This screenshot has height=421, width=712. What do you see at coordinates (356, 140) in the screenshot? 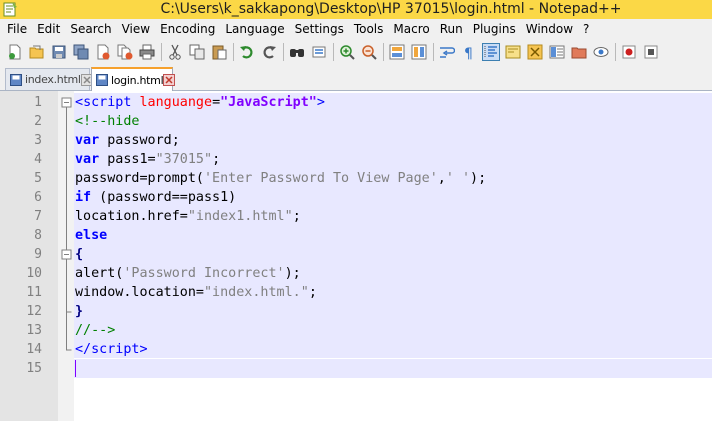
I see `code-line: 3 var password;` at bounding box center [356, 140].